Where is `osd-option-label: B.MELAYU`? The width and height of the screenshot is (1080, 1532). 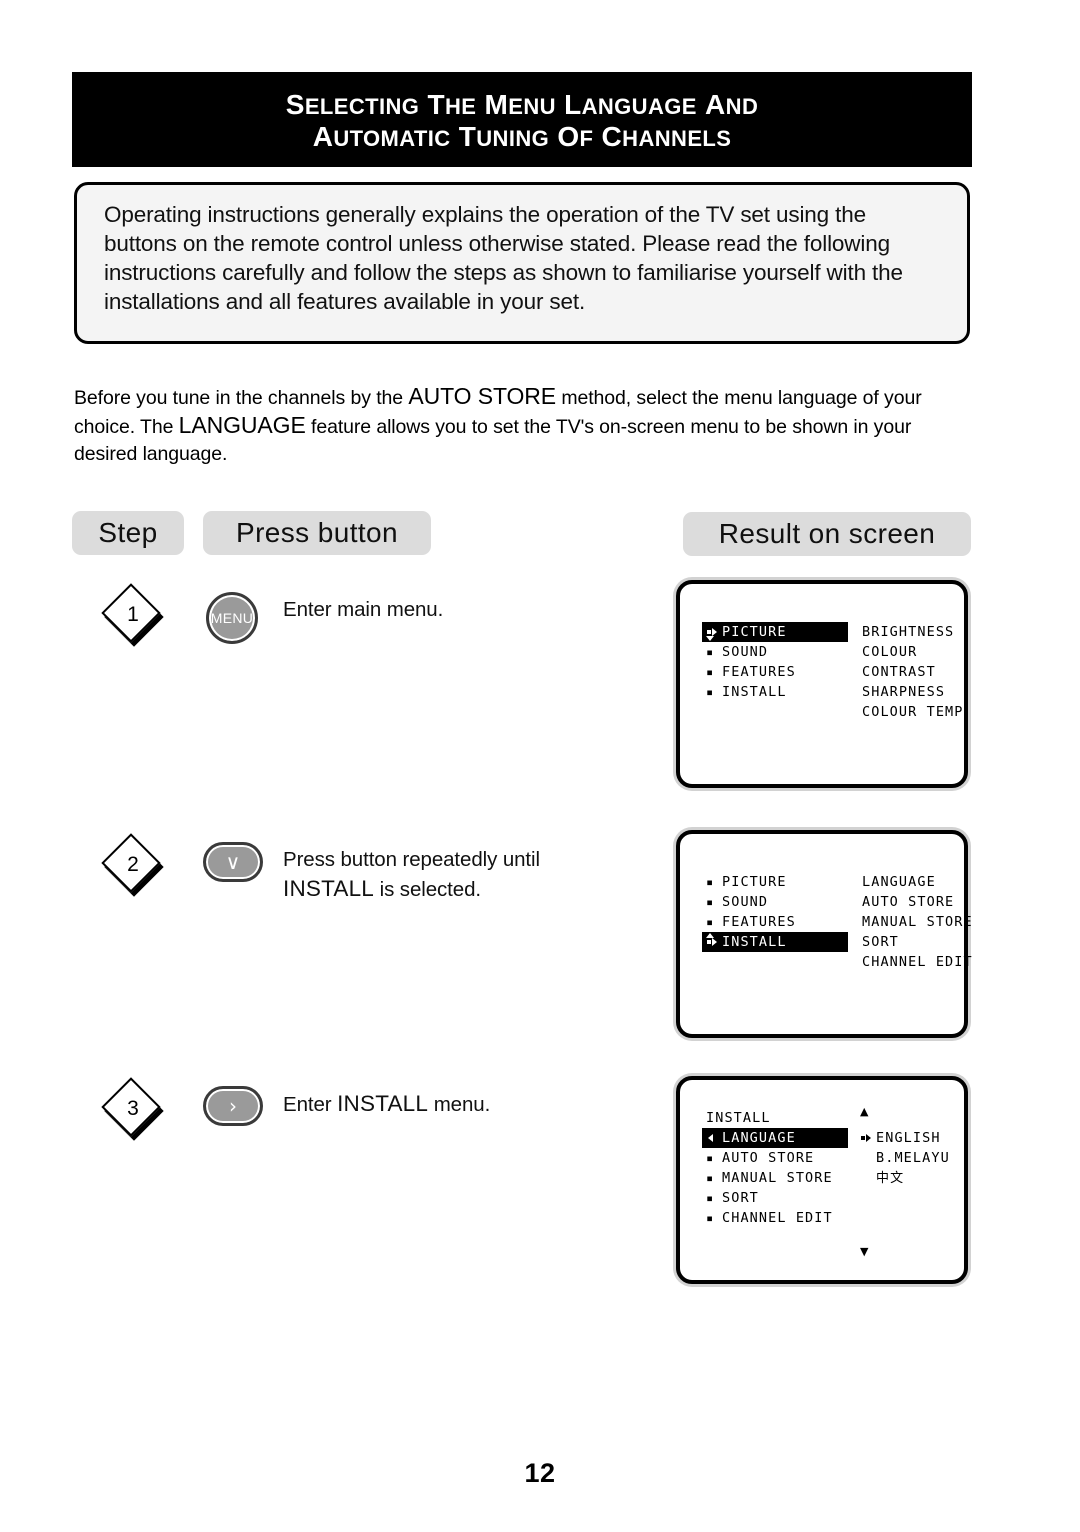 osd-option-label: B.MELAYU is located at coordinates (913, 1158).